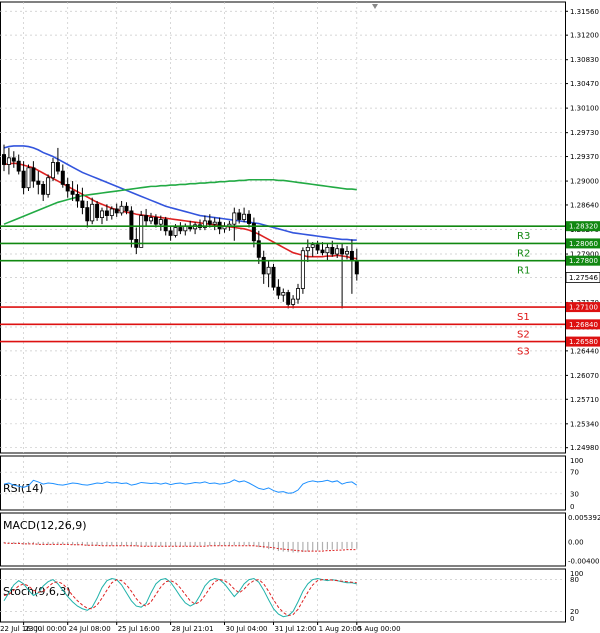 The height and width of the screenshot is (633, 600). What do you see at coordinates (23, 488) in the screenshot?
I see `rsi-title: RSI(14)` at bounding box center [23, 488].